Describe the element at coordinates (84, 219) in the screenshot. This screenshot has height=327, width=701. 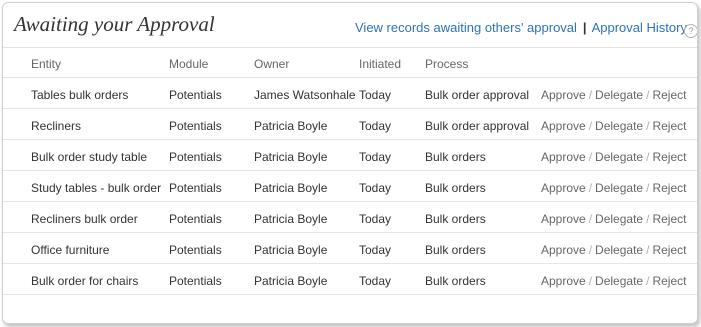
I see `entity-cell: Recliners bulk order` at that location.